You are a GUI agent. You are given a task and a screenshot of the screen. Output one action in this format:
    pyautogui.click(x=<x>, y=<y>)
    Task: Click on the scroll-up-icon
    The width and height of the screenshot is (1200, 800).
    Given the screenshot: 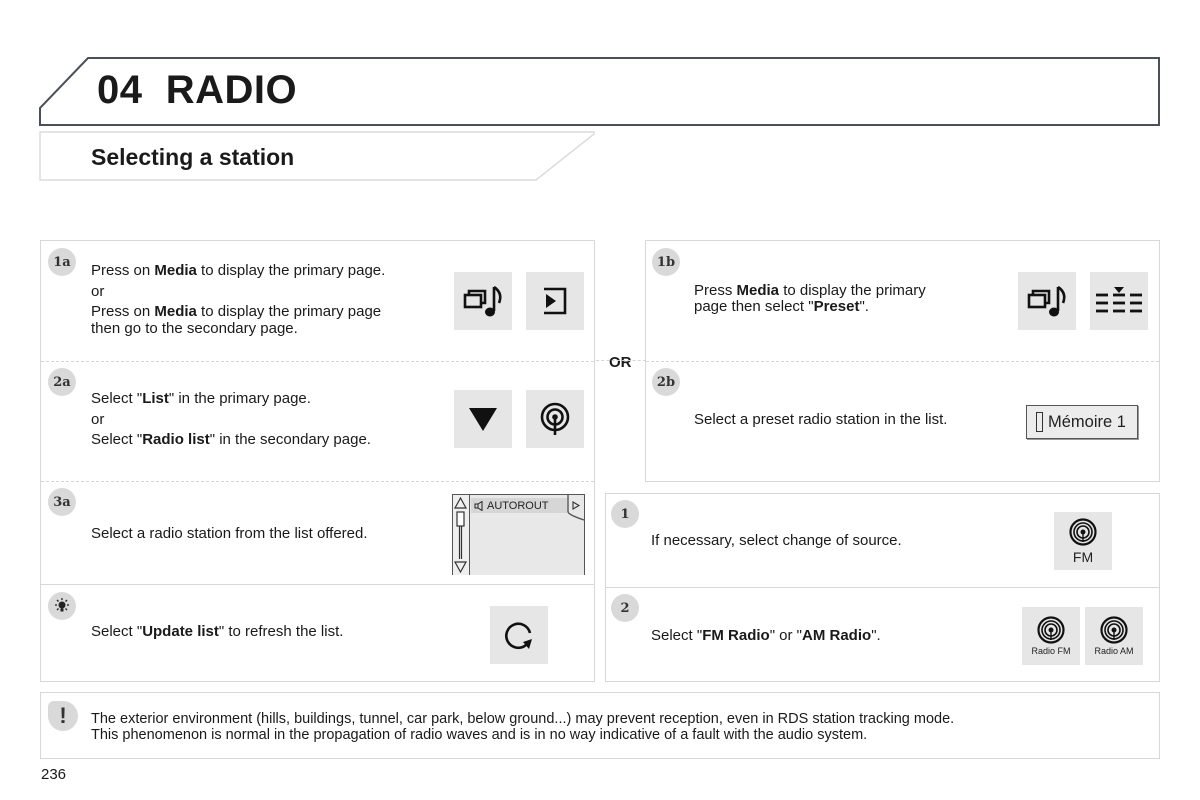 What is the action you would take?
    pyautogui.click(x=460, y=535)
    